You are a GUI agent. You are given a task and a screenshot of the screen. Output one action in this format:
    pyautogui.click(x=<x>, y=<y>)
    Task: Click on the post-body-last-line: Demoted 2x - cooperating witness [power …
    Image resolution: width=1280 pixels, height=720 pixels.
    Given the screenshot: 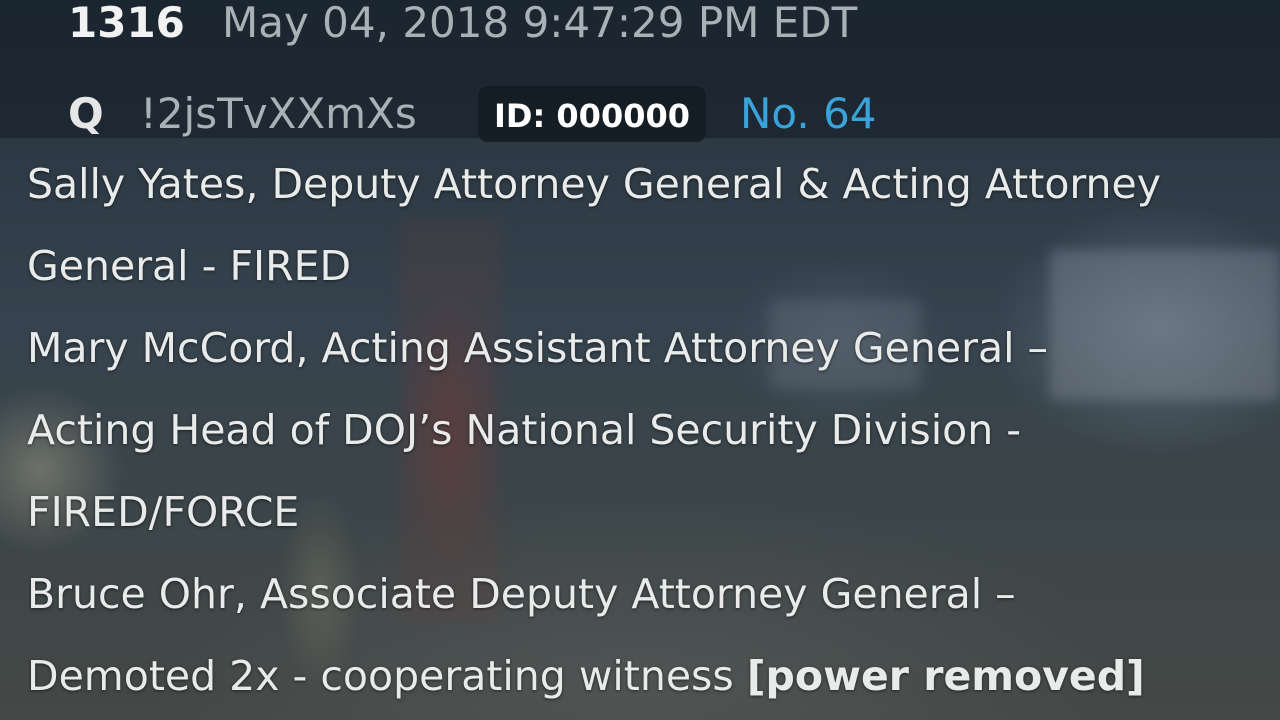 What is the action you would take?
    pyautogui.click(x=647, y=676)
    